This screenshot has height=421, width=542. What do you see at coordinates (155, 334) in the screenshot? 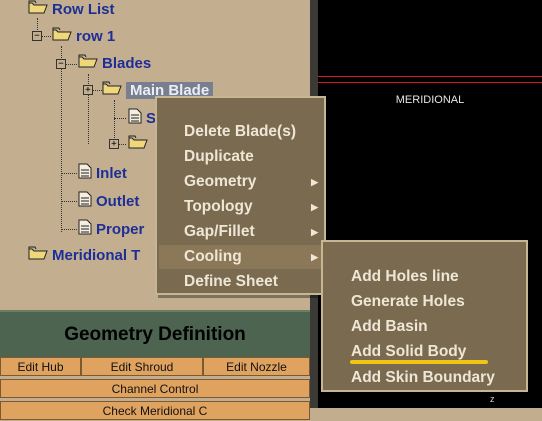
I see `geometry-definition-header: Geometry Definition` at bounding box center [155, 334].